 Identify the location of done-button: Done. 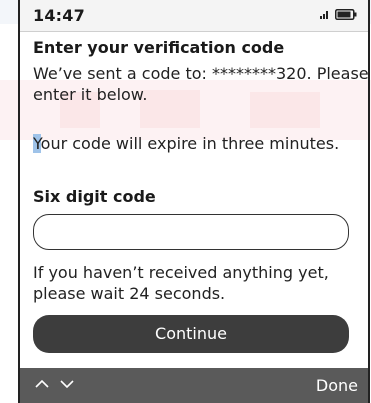
(337, 385).